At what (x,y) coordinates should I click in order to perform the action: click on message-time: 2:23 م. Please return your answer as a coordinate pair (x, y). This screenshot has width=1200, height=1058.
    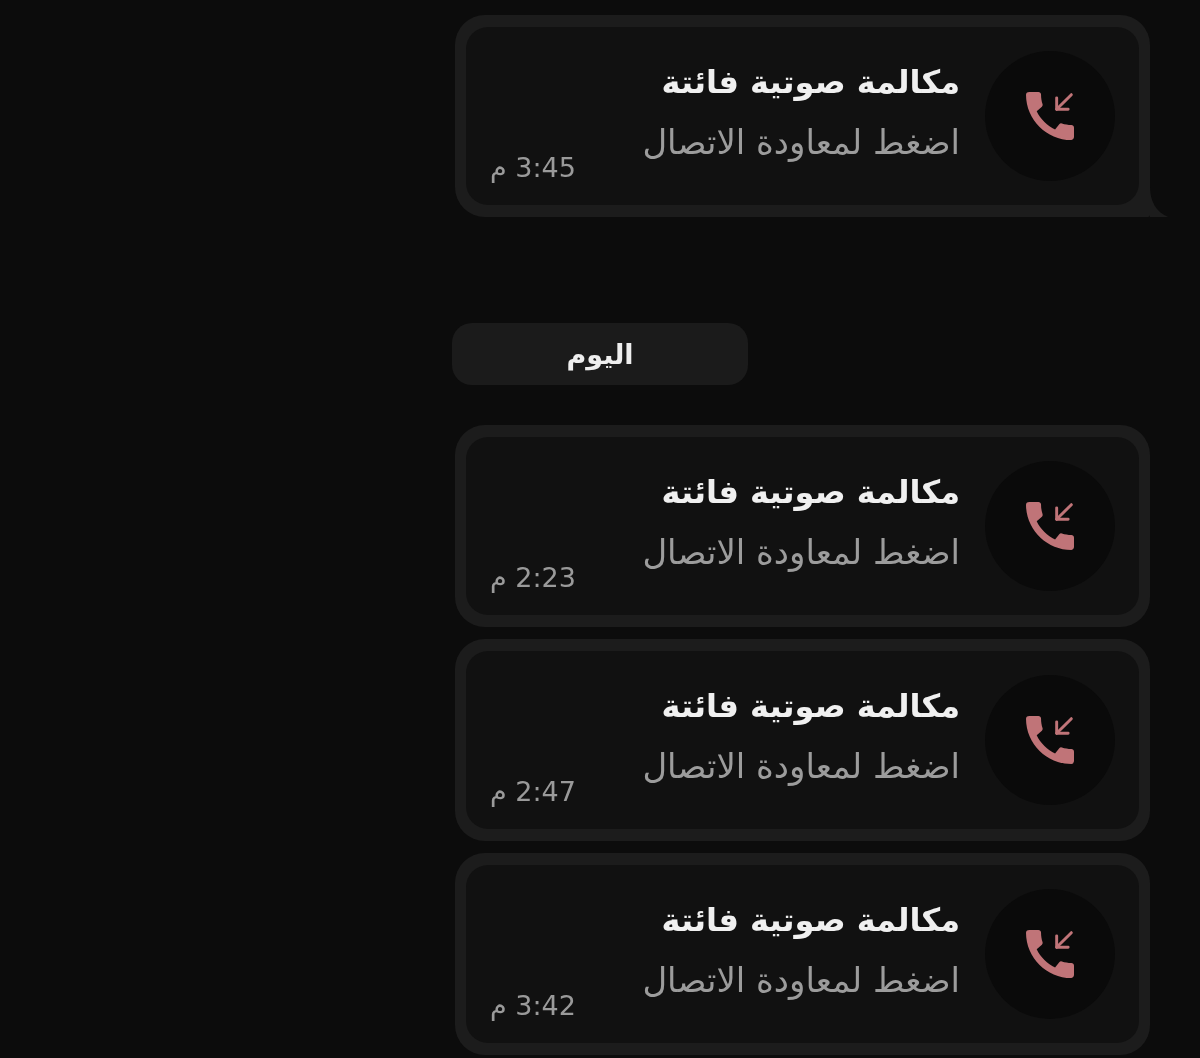
    Looking at the image, I should click on (533, 578).